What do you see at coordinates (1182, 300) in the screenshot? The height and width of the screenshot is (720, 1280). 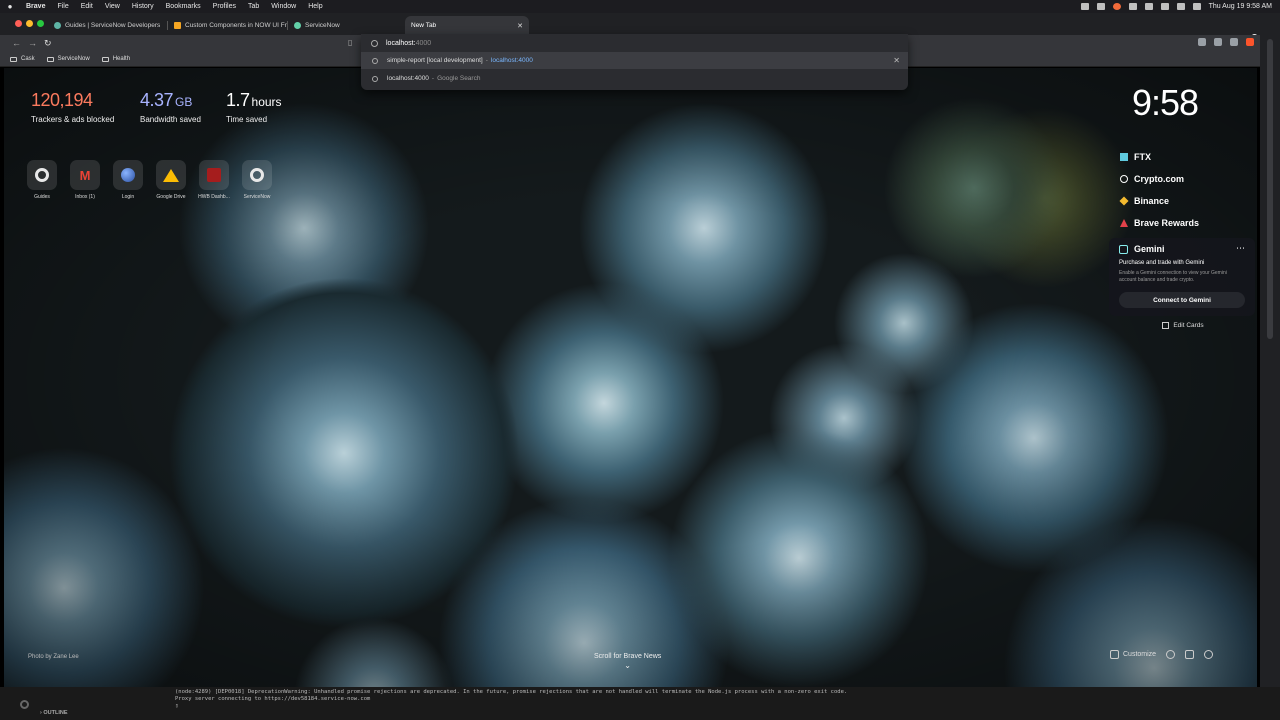 I see `connect-gemini-button: Connect to Gemini` at bounding box center [1182, 300].